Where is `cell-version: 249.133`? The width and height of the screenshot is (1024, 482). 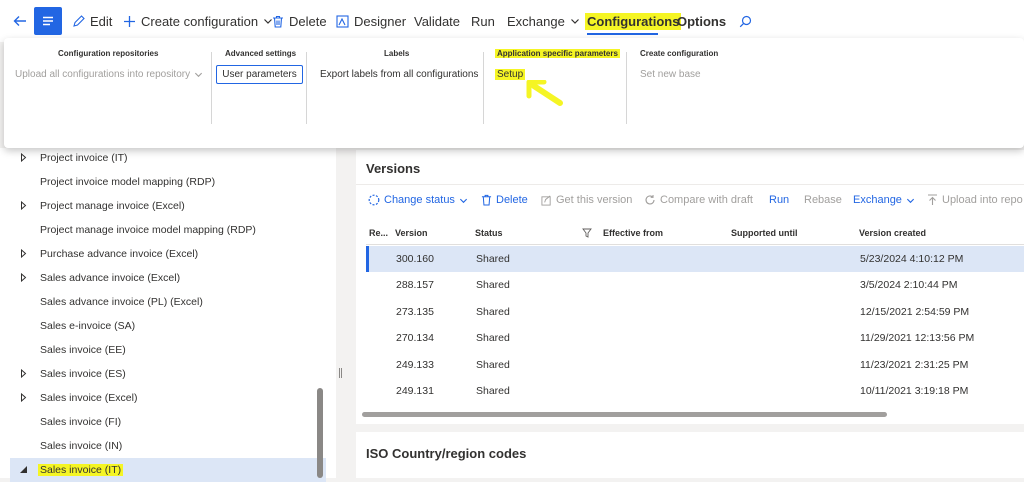
cell-version: 249.133 is located at coordinates (415, 364).